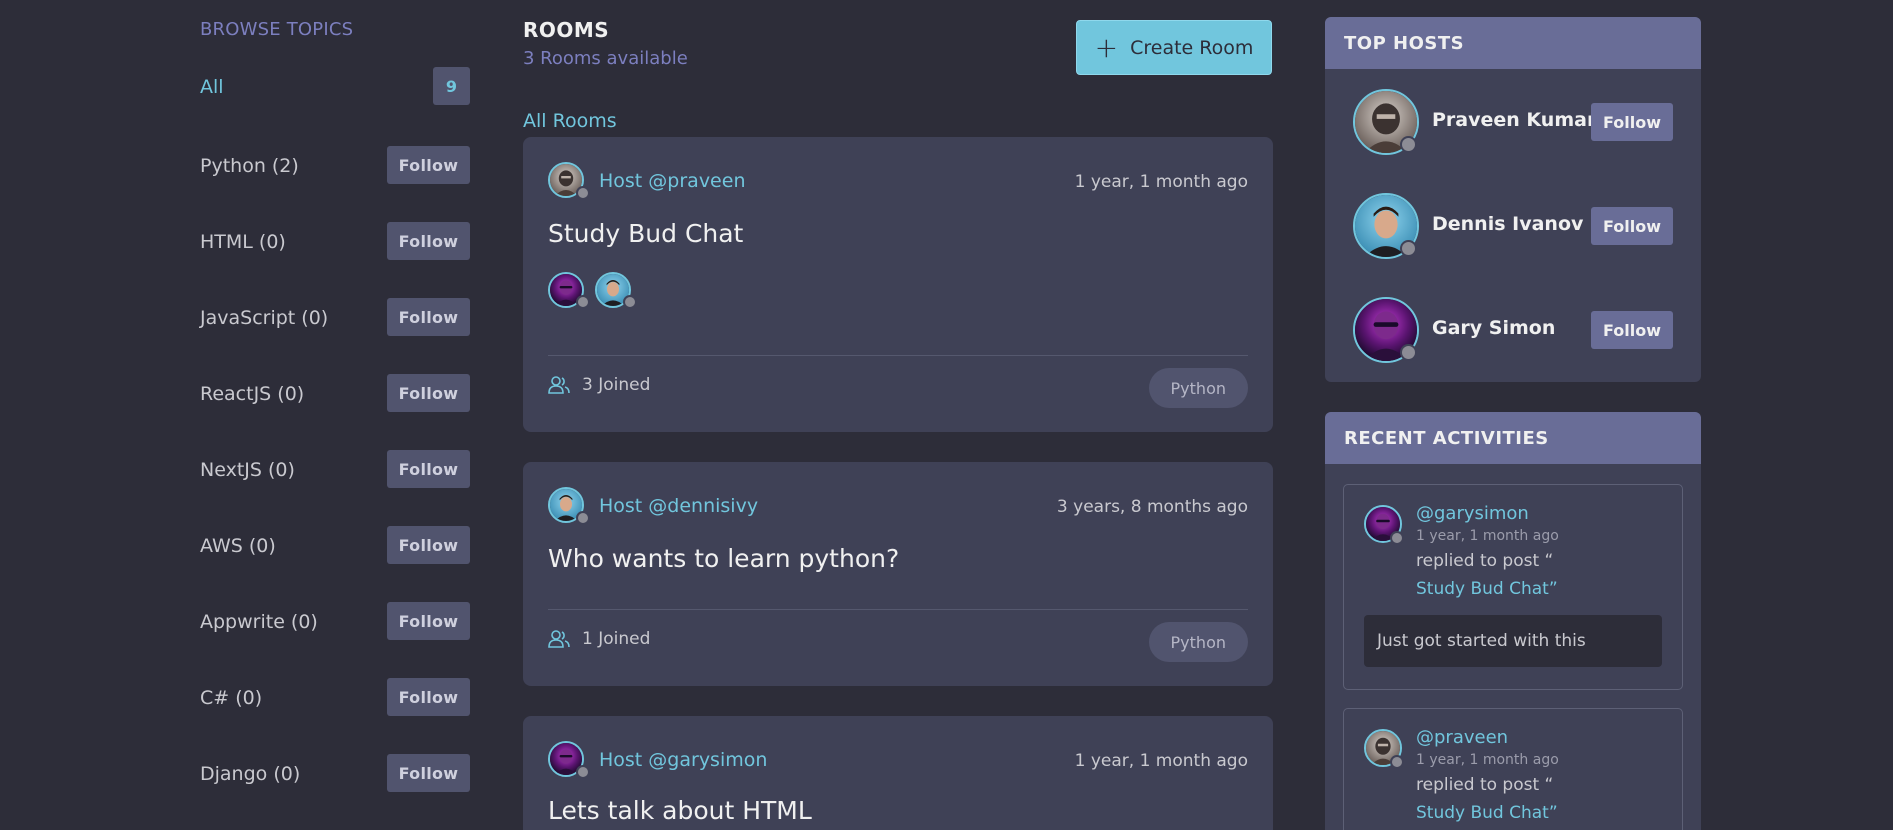  Describe the element at coordinates (1472, 513) in the screenshot. I see `activity-user-link: @garysimon` at that location.